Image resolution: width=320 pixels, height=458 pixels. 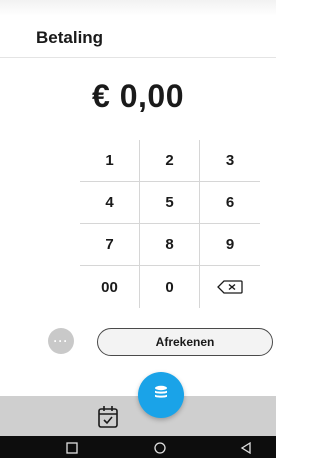 What do you see at coordinates (110, 203) in the screenshot?
I see `key-4: 4` at bounding box center [110, 203].